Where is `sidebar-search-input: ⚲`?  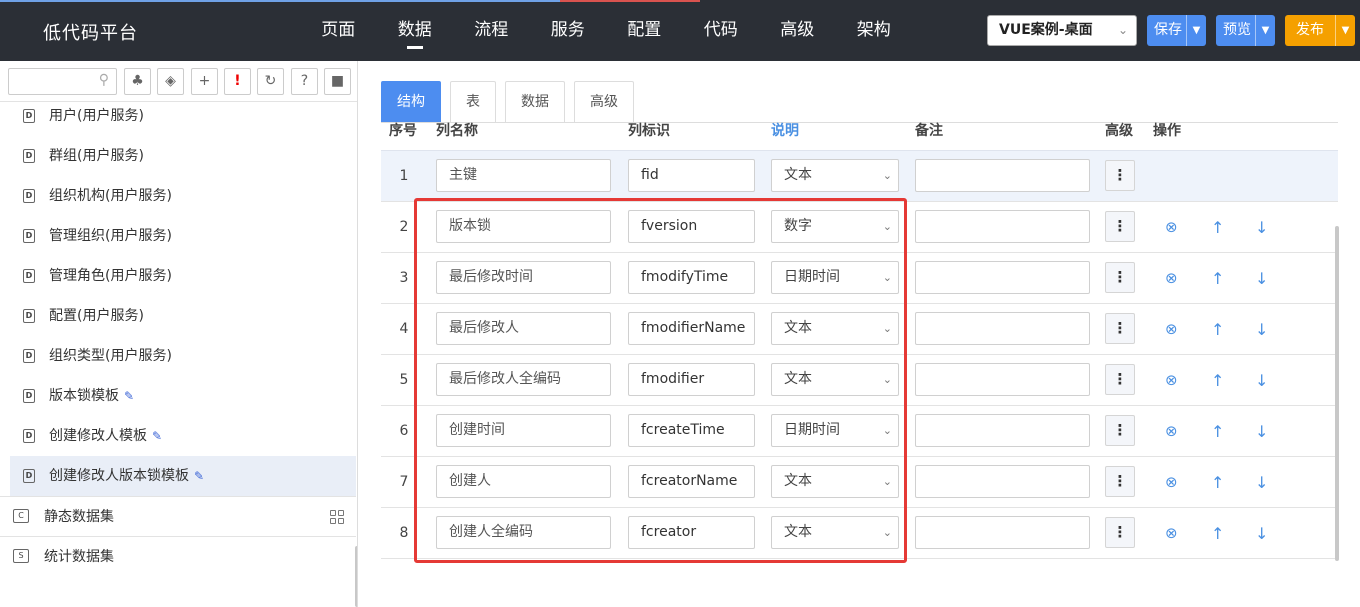
sidebar-search-input: ⚲ is located at coordinates (62, 81).